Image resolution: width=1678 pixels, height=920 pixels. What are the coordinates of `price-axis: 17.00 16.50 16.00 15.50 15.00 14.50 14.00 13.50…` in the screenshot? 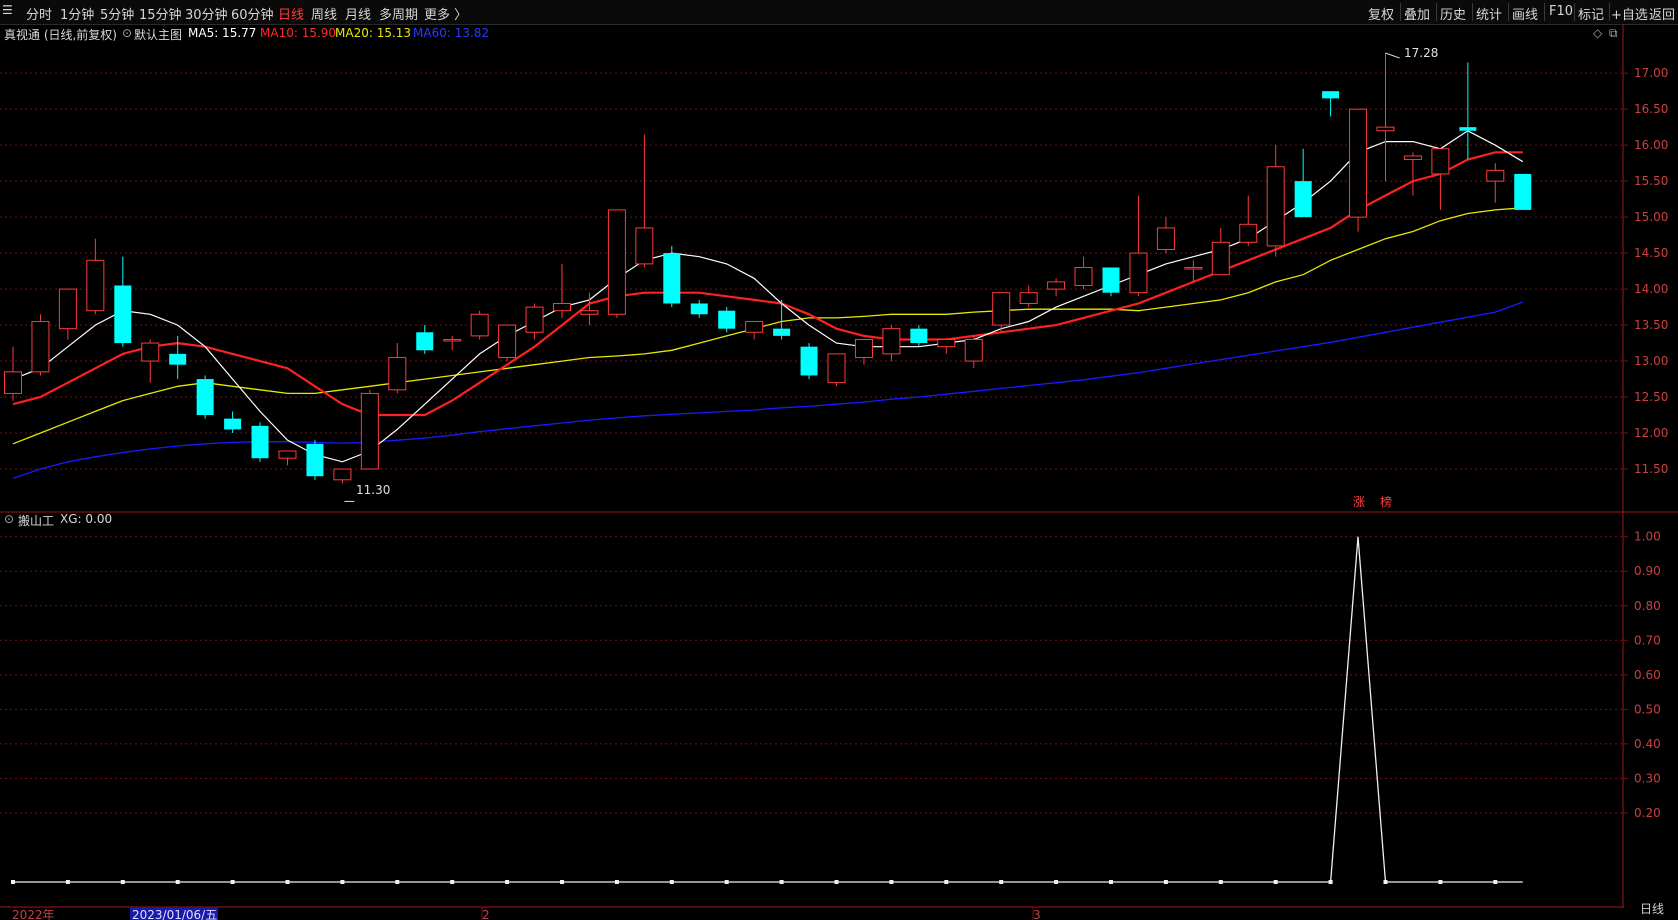 It's located at (1645, 271).